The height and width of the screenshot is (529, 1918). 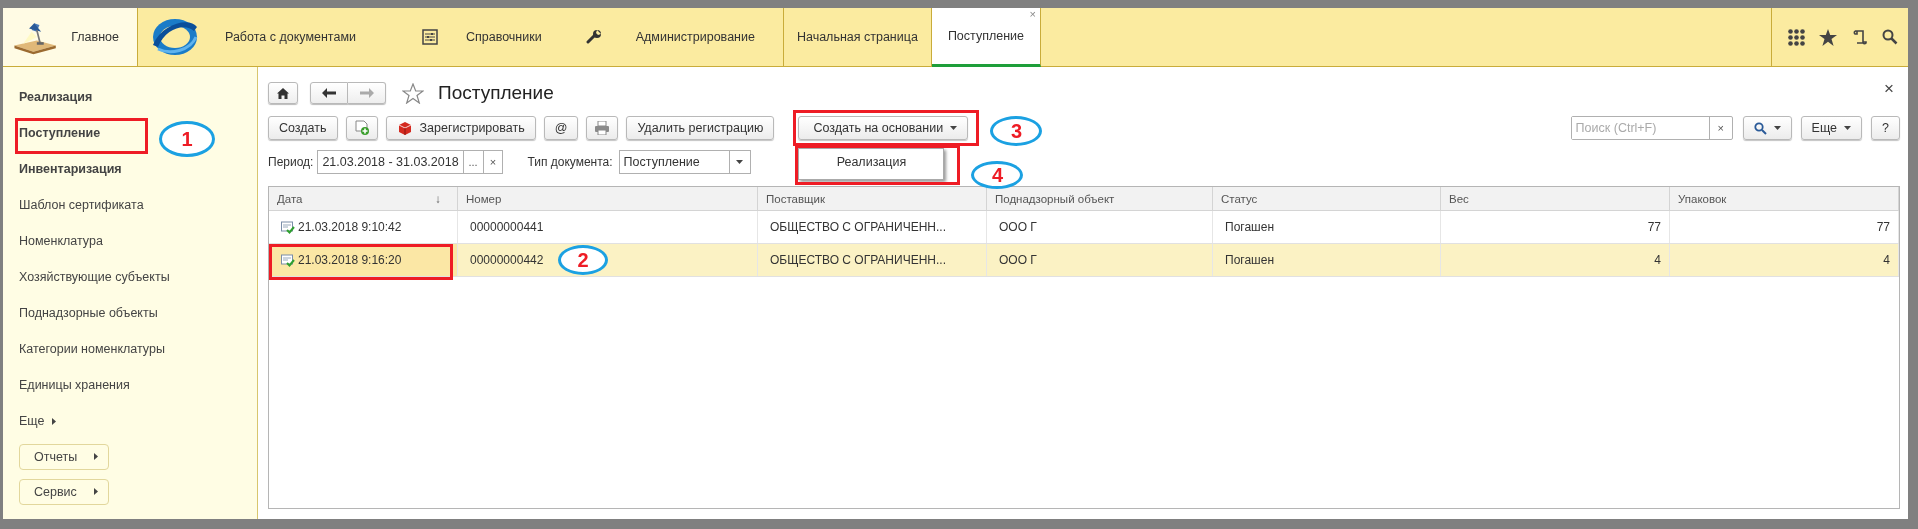 What do you see at coordinates (608, 199) in the screenshot?
I see `column-header: Номер` at bounding box center [608, 199].